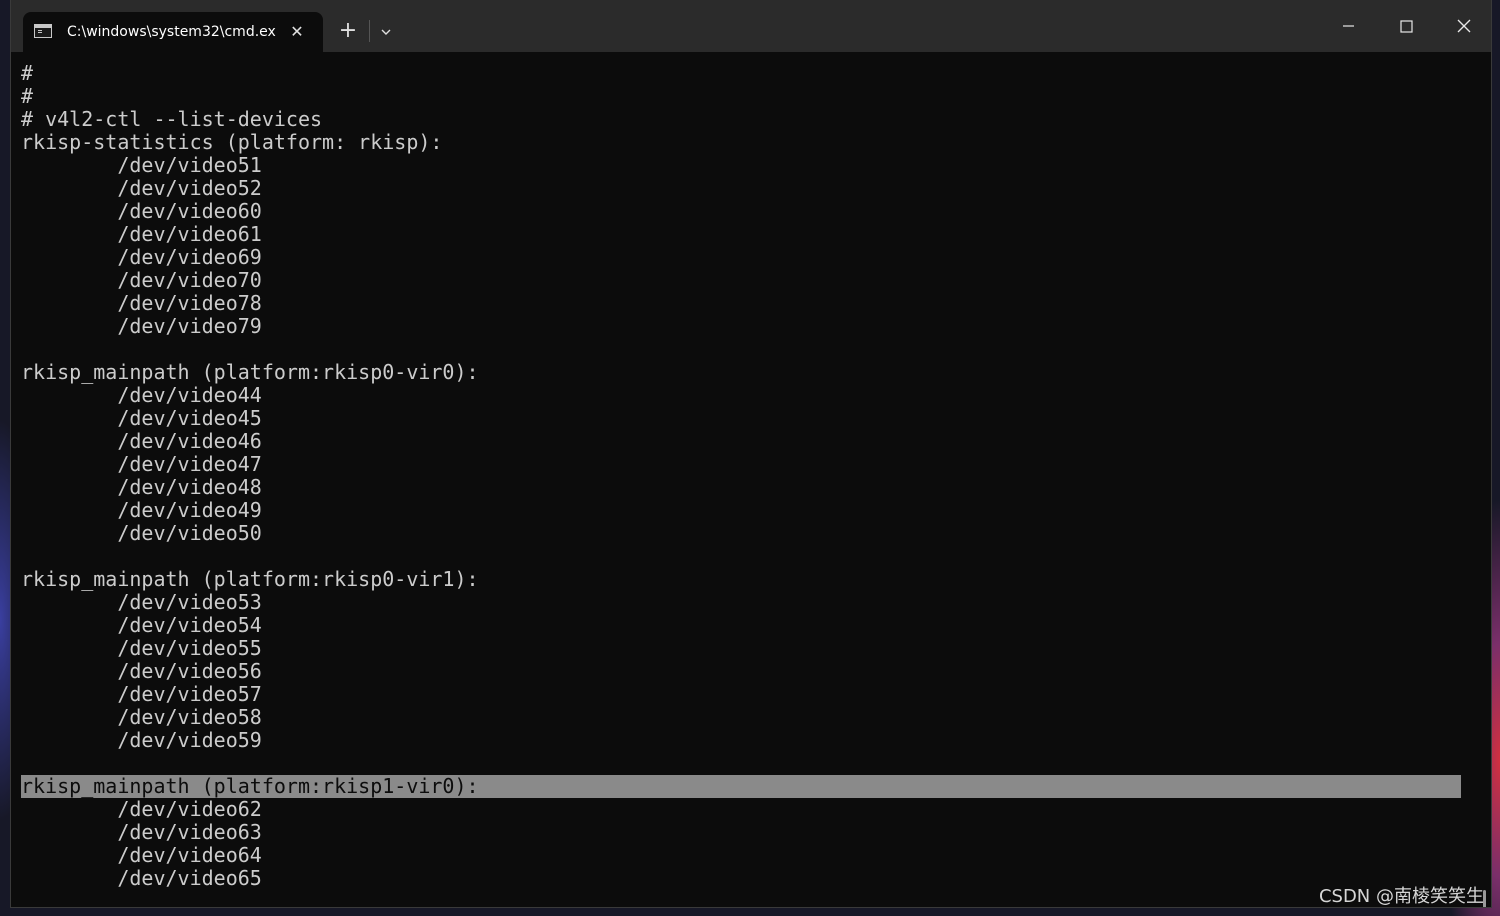  Describe the element at coordinates (141, 717) in the screenshot. I see `terminal-line: /dev/video58` at that location.